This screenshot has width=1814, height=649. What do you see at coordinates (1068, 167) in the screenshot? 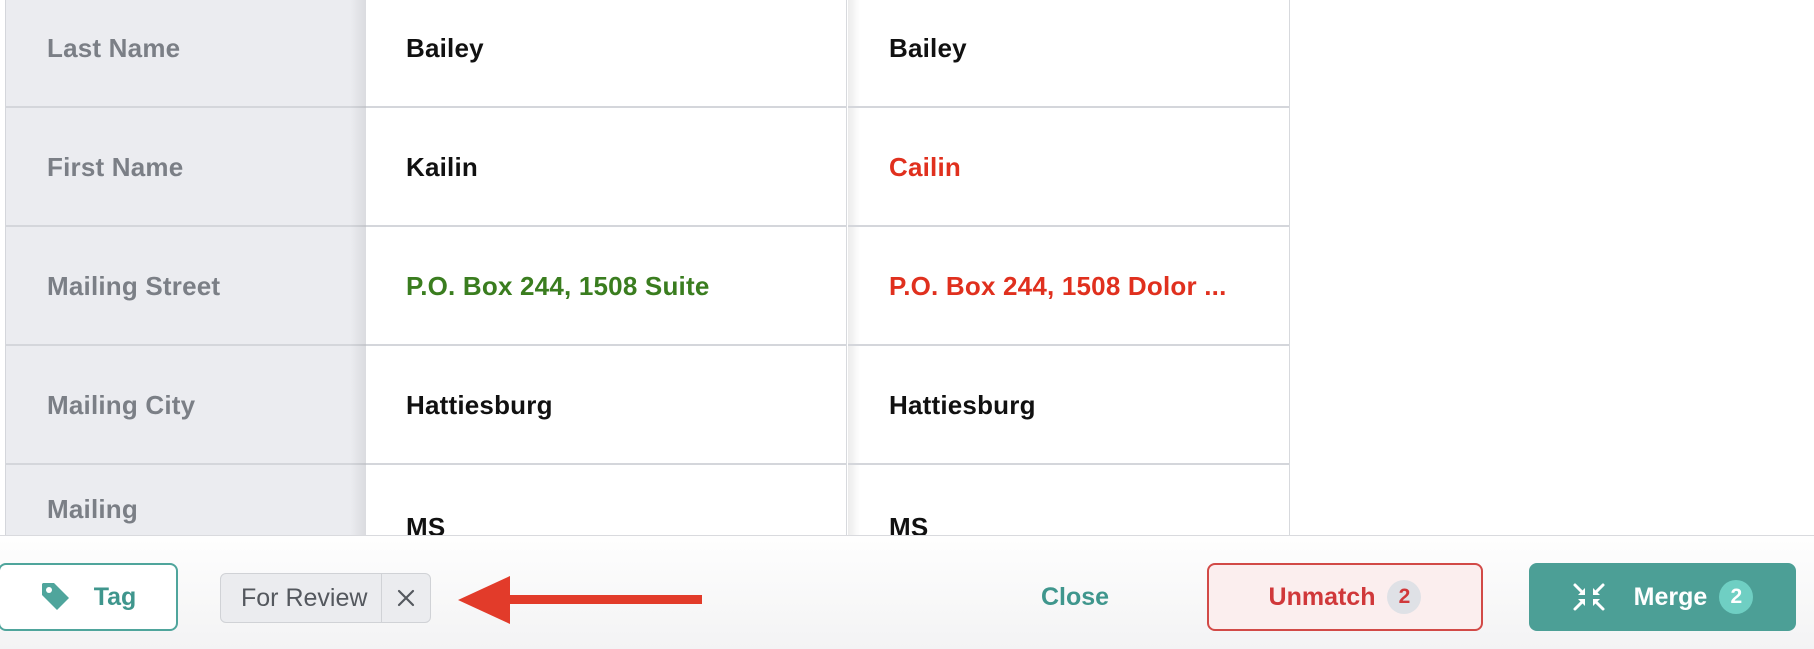
I see `table-row: Cailin` at bounding box center [1068, 167].